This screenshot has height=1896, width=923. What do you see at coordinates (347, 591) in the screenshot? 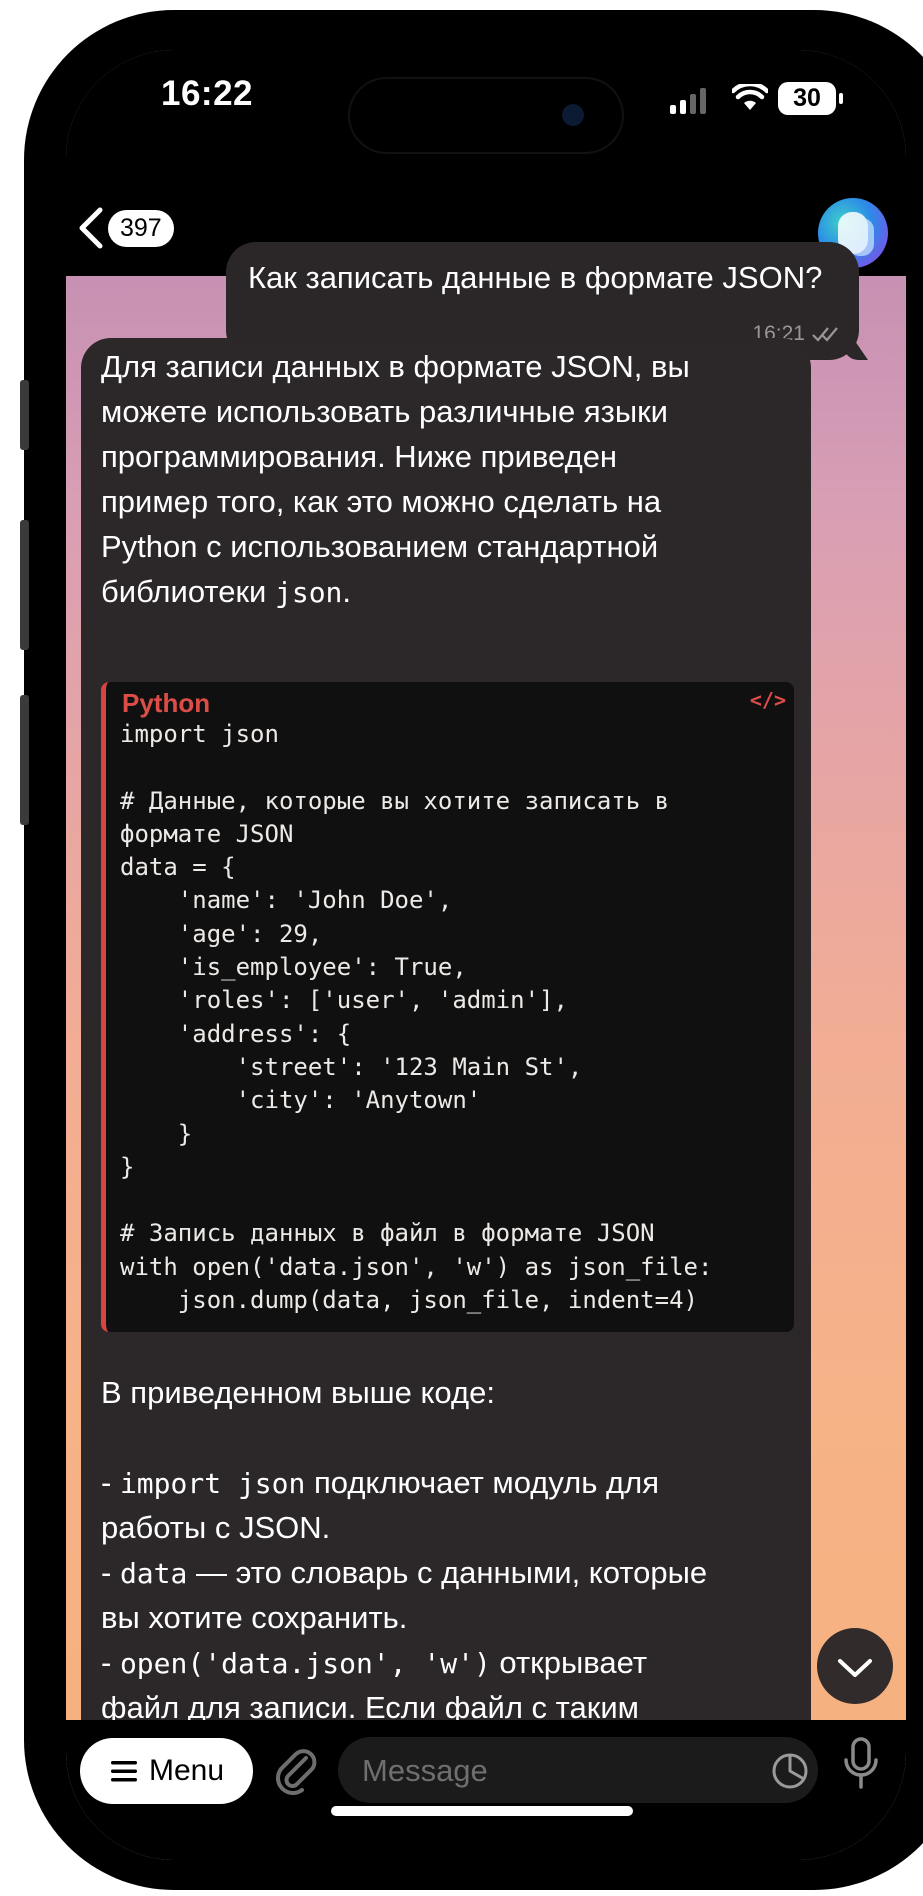
I see `text-fragment: .` at bounding box center [347, 591].